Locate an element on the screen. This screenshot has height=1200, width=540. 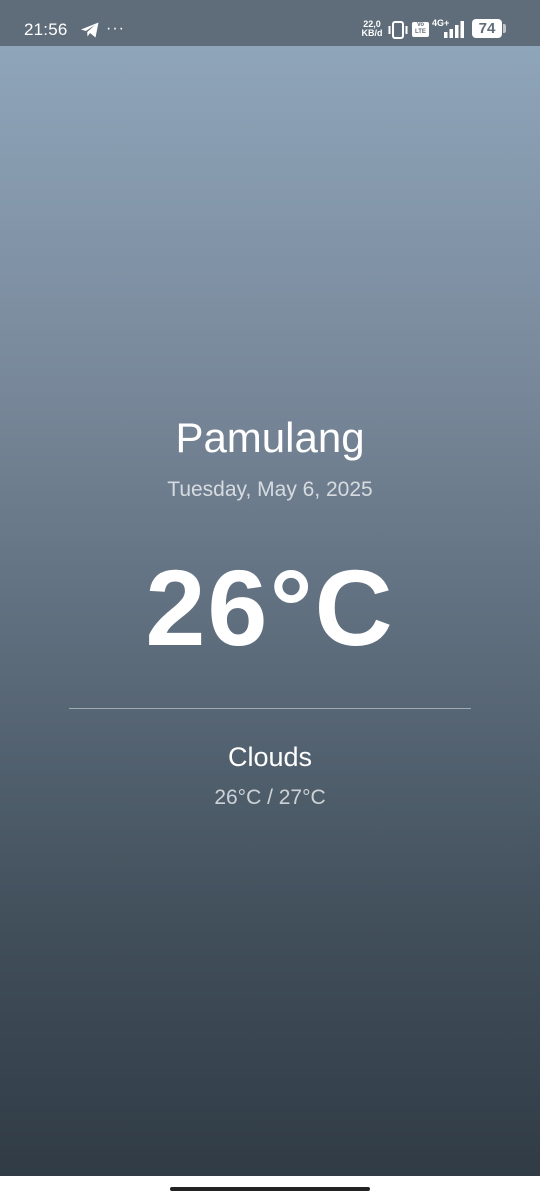
battery-level: 74 is located at coordinates (487, 28).